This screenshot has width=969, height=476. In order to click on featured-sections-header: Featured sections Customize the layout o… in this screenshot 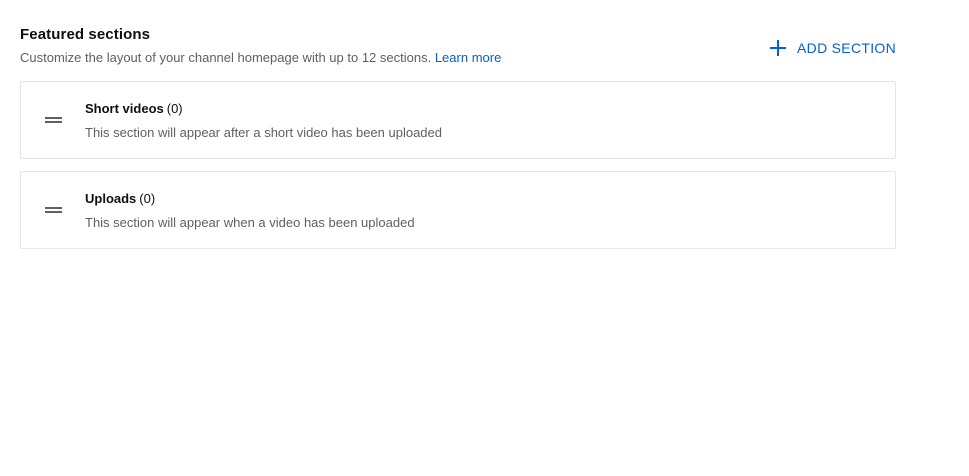, I will do `click(458, 49)`.